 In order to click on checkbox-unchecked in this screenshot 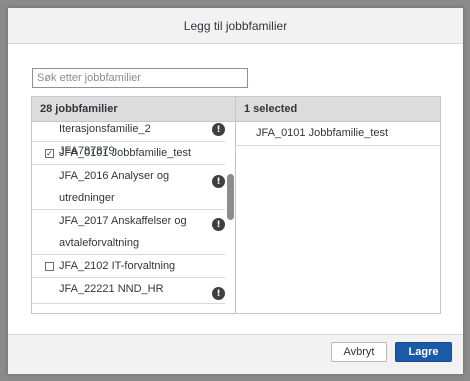, I will do `click(49, 266)`.